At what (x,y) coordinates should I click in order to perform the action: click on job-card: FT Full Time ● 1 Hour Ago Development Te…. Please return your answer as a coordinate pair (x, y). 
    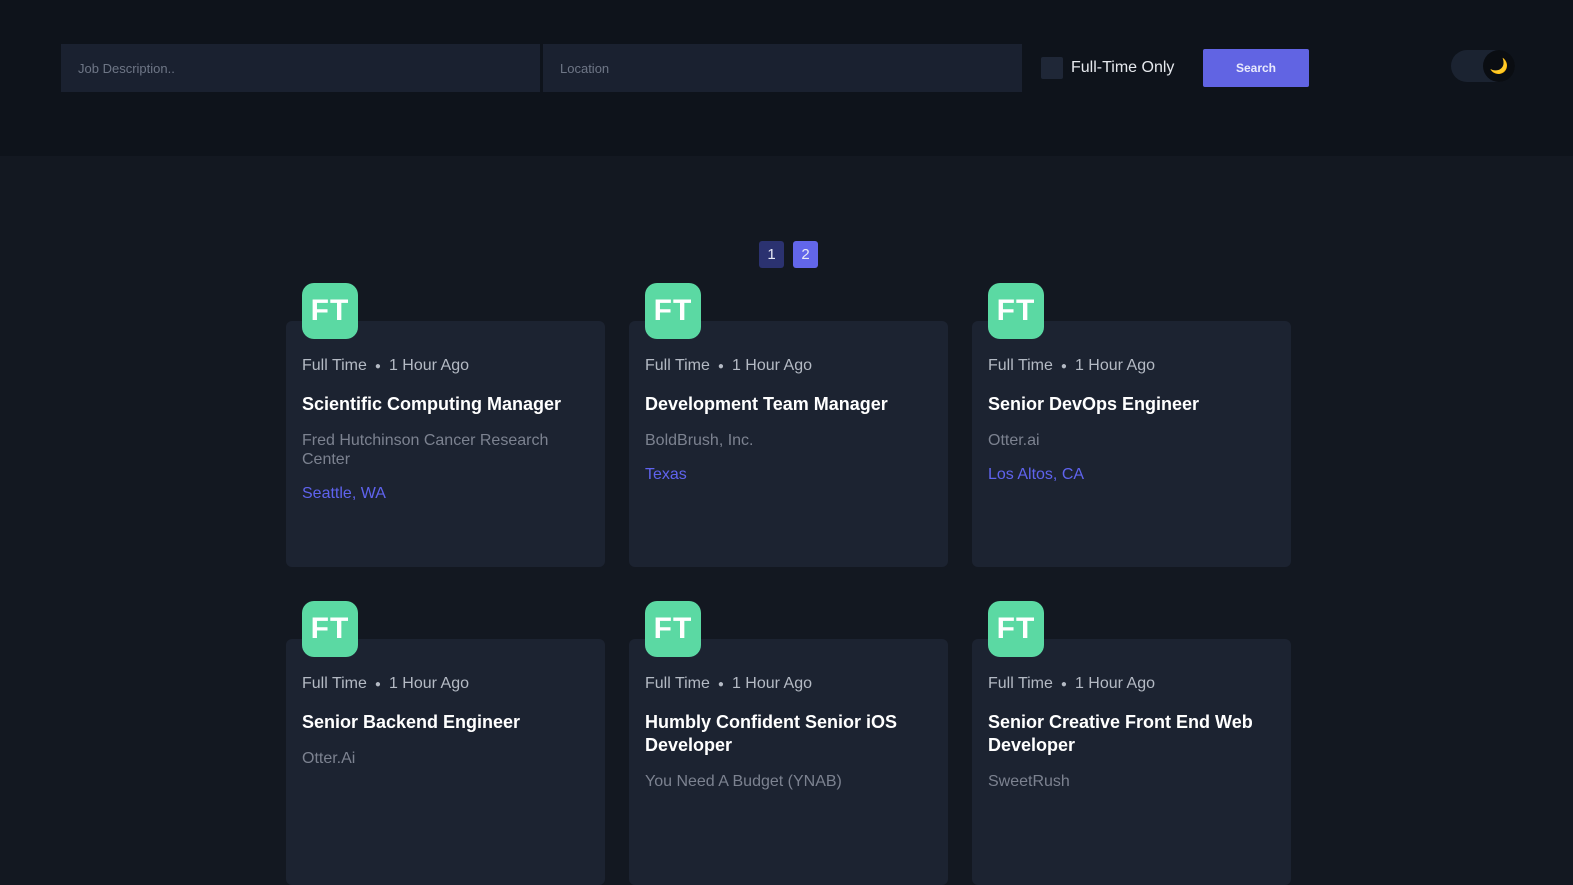
    Looking at the image, I should click on (788, 425).